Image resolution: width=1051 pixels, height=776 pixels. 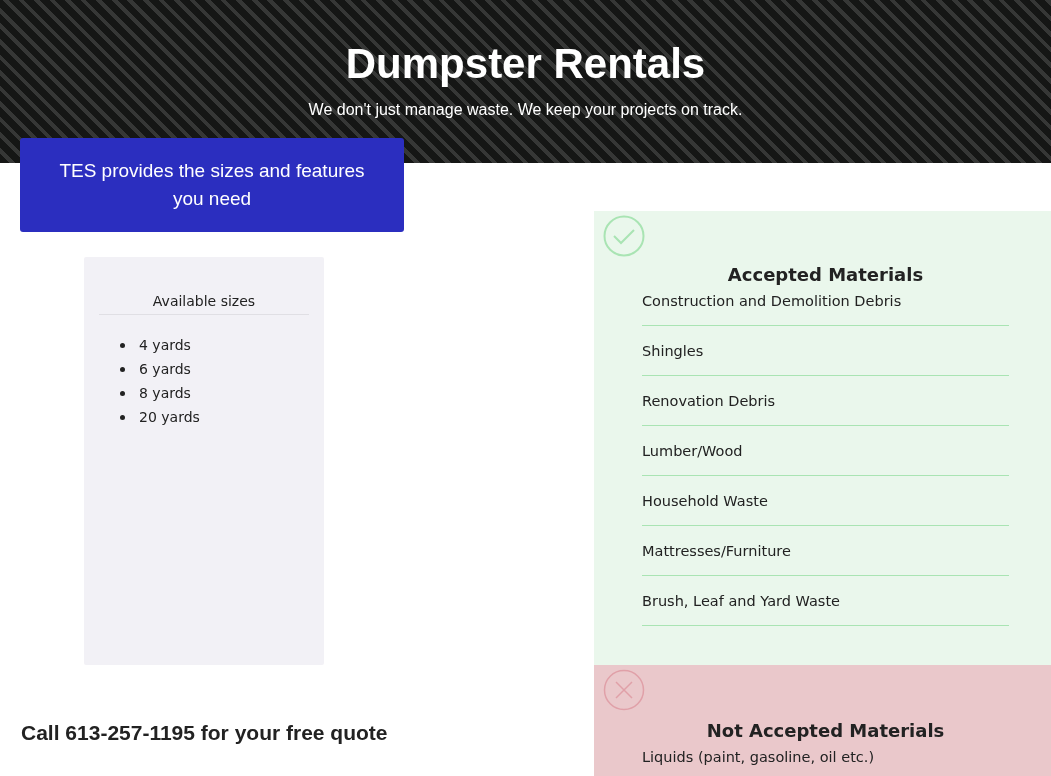 What do you see at coordinates (204, 303) in the screenshot?
I see `card-title: Available sizes` at bounding box center [204, 303].